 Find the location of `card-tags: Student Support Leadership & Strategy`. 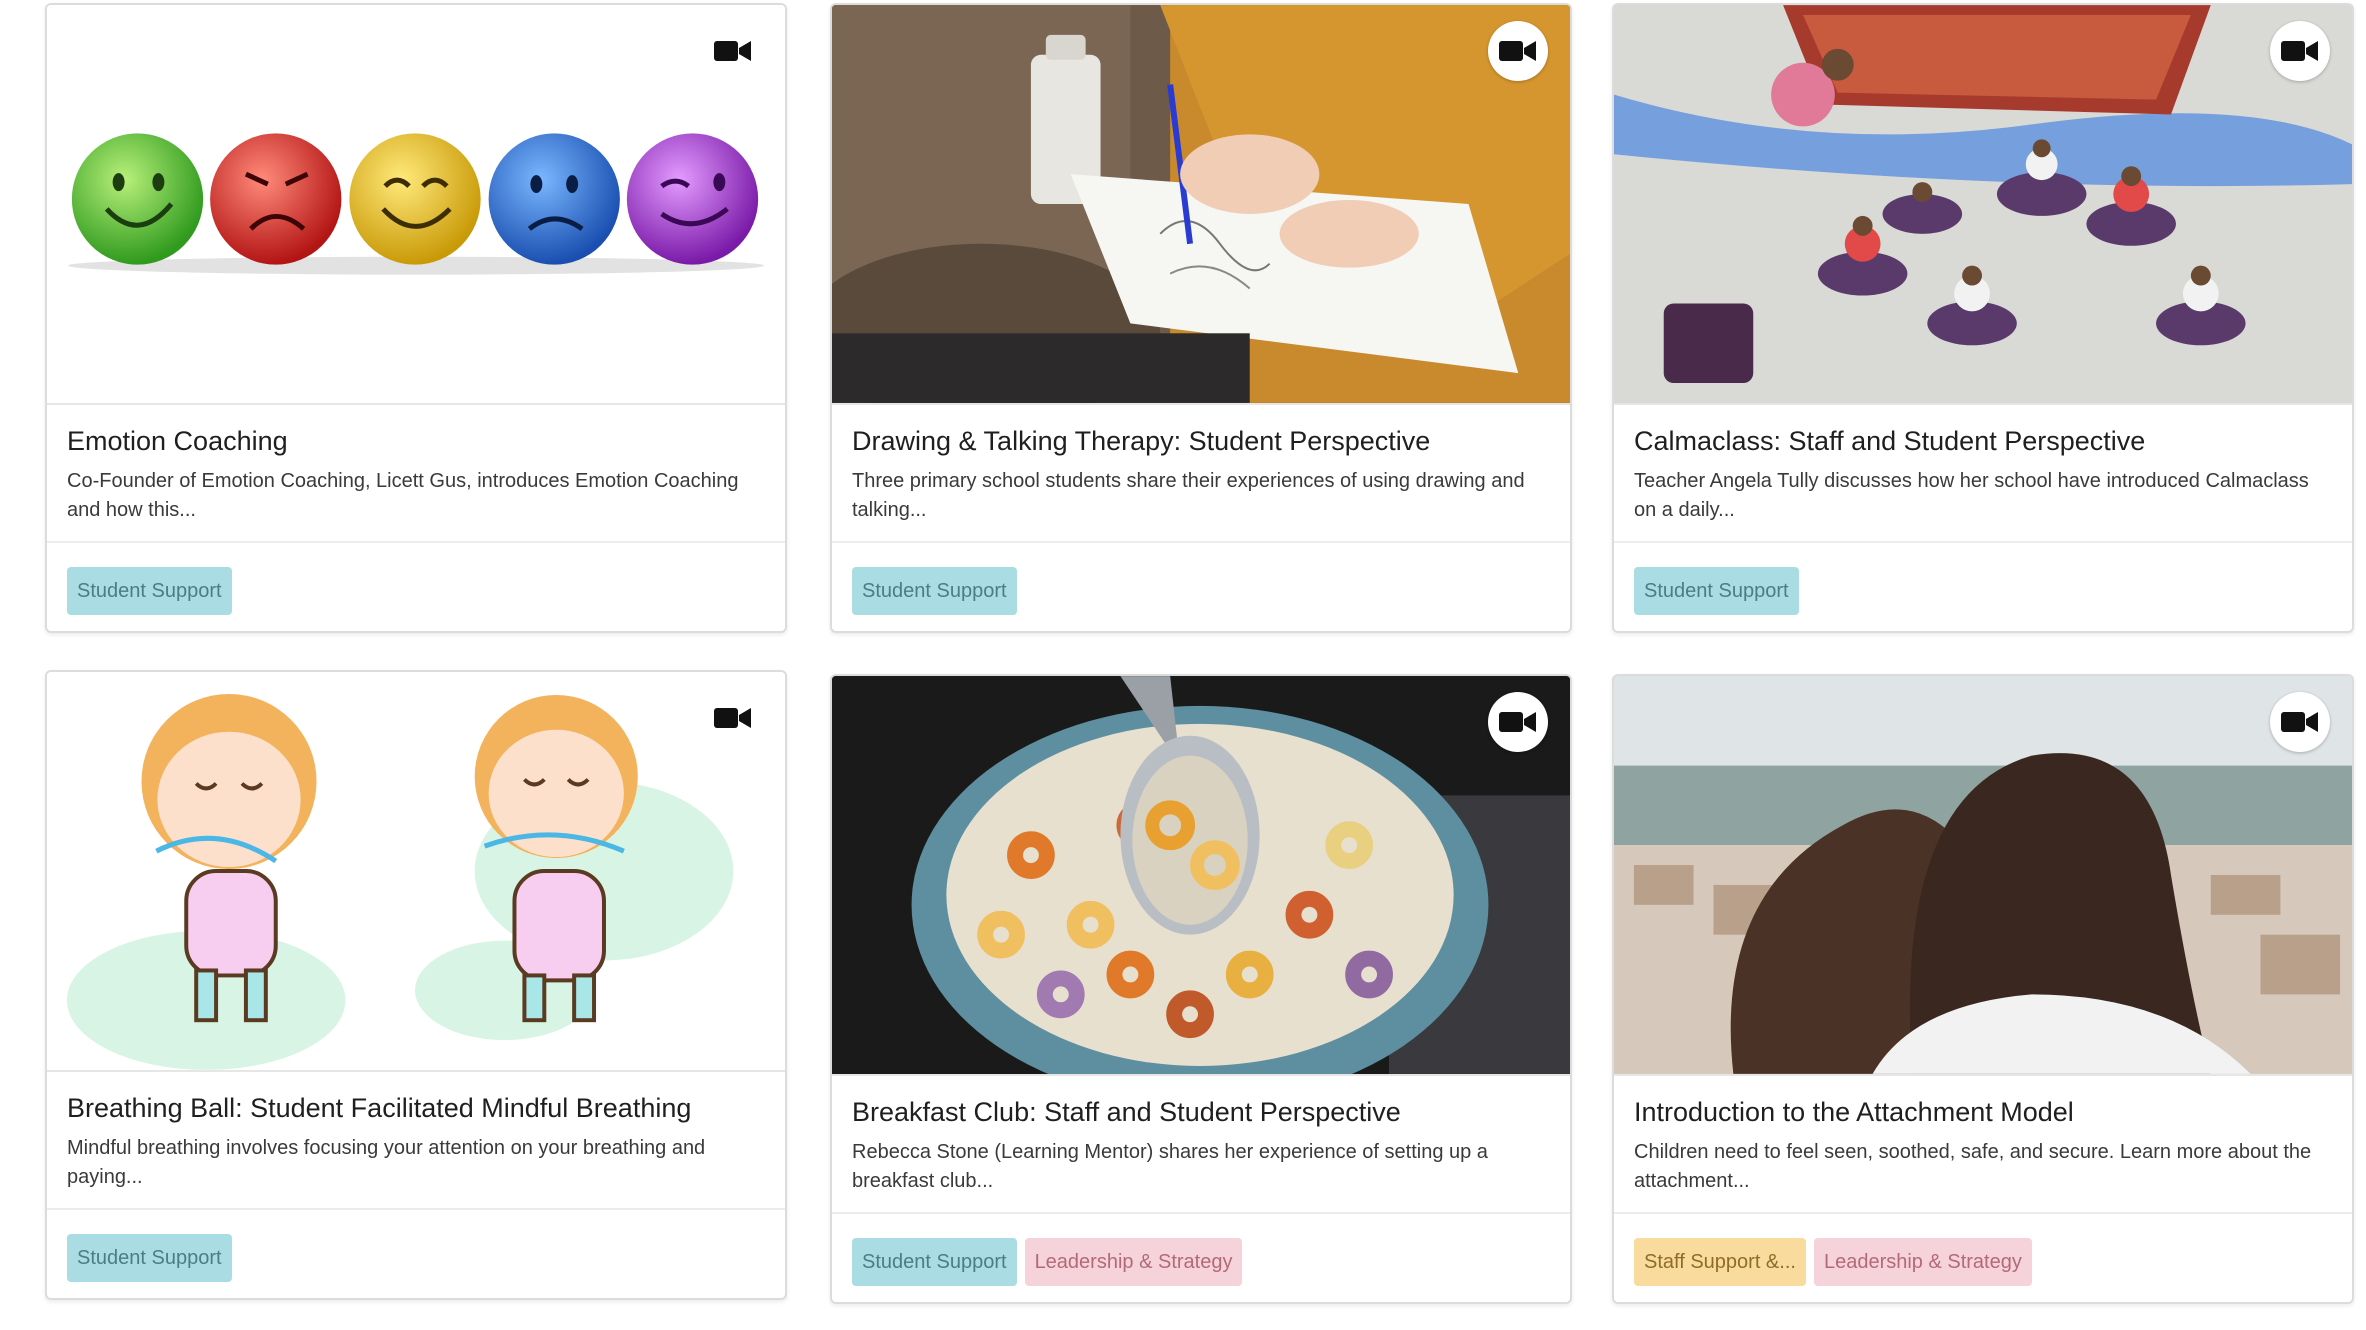

card-tags: Student Support Leadership & Strategy is located at coordinates (1201, 1258).